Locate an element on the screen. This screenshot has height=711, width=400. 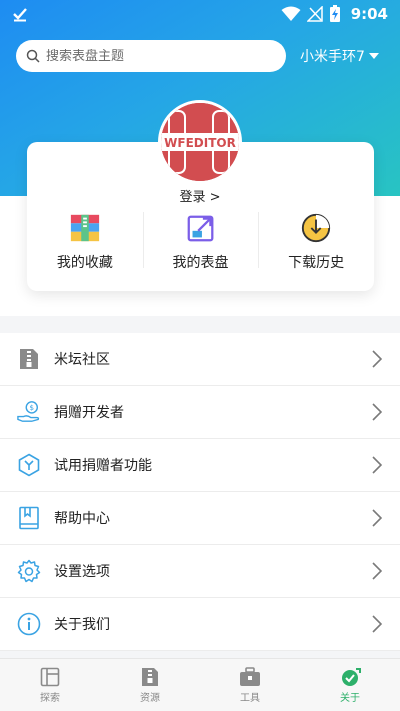
quick-actions: 我的收藏 我的表盘 下载历史 is located at coordinates (200, 242).